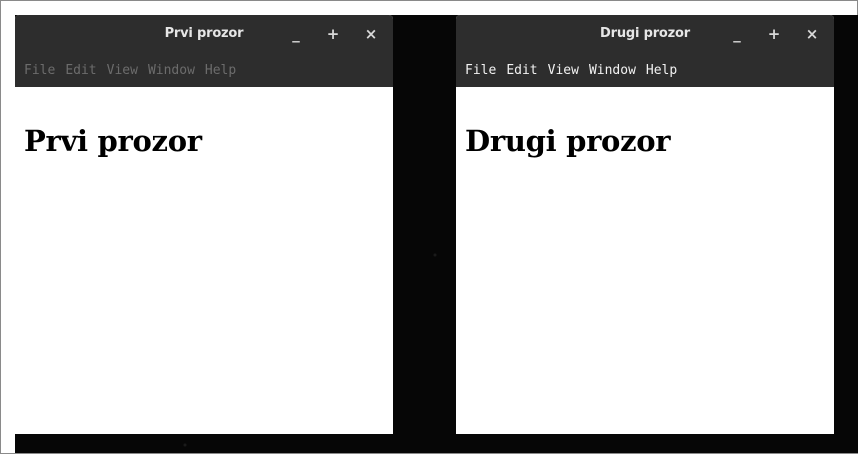 This screenshot has width=858, height=454. I want to click on titlebar: Drugi prozor _ + ×, so click(645, 35).